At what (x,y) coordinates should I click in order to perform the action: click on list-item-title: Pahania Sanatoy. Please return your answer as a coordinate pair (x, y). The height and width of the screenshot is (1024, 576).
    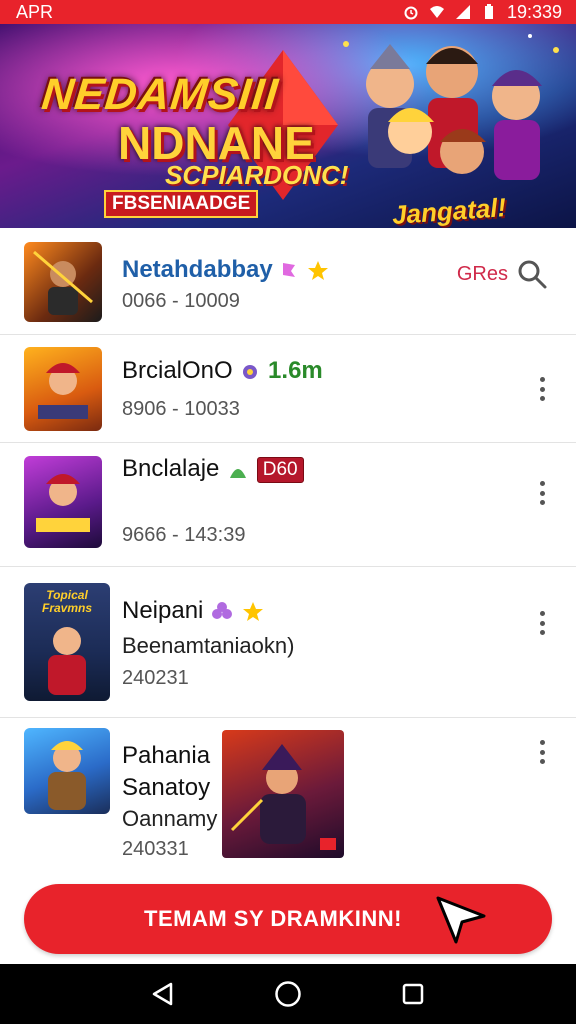
    Looking at the image, I should click on (166, 771).